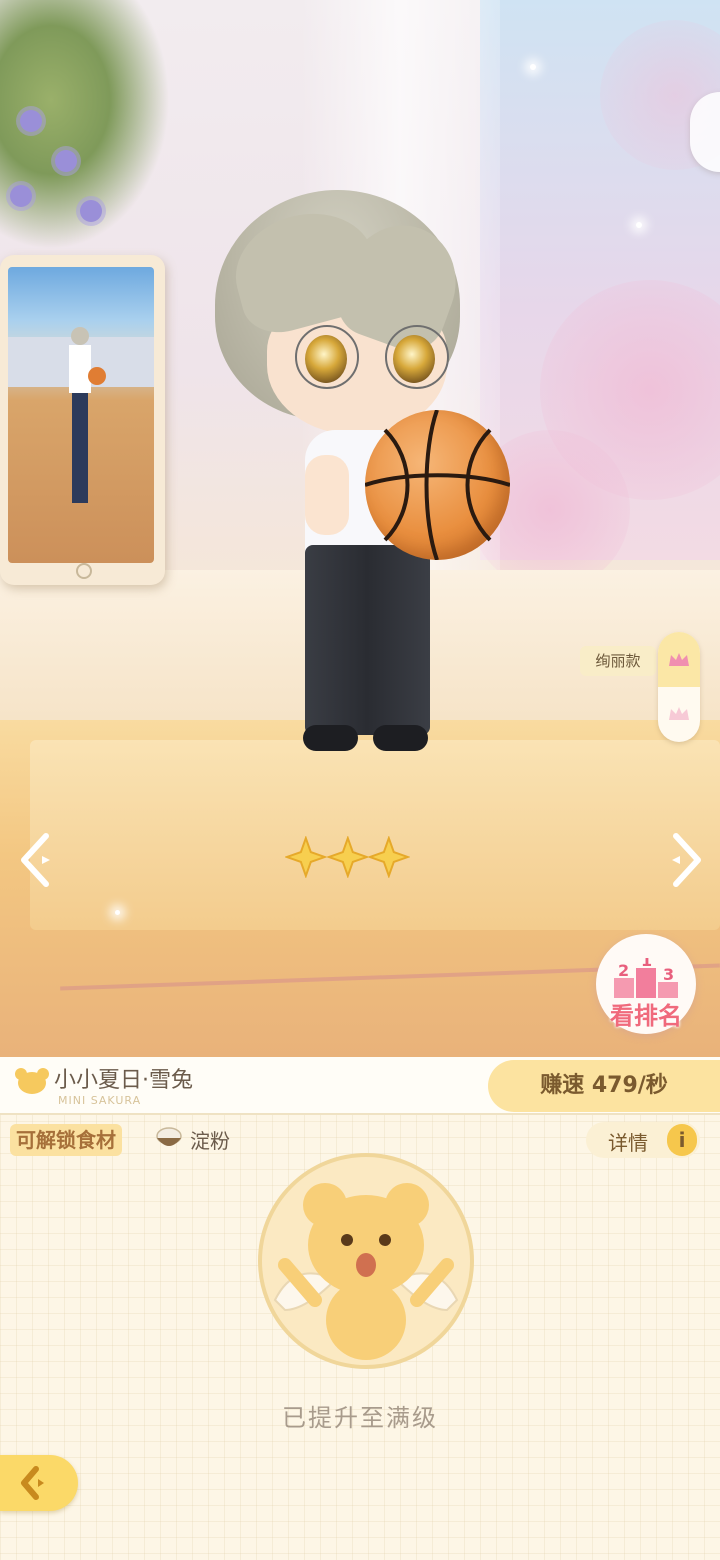  I want to click on tablet-photo, so click(82, 420).